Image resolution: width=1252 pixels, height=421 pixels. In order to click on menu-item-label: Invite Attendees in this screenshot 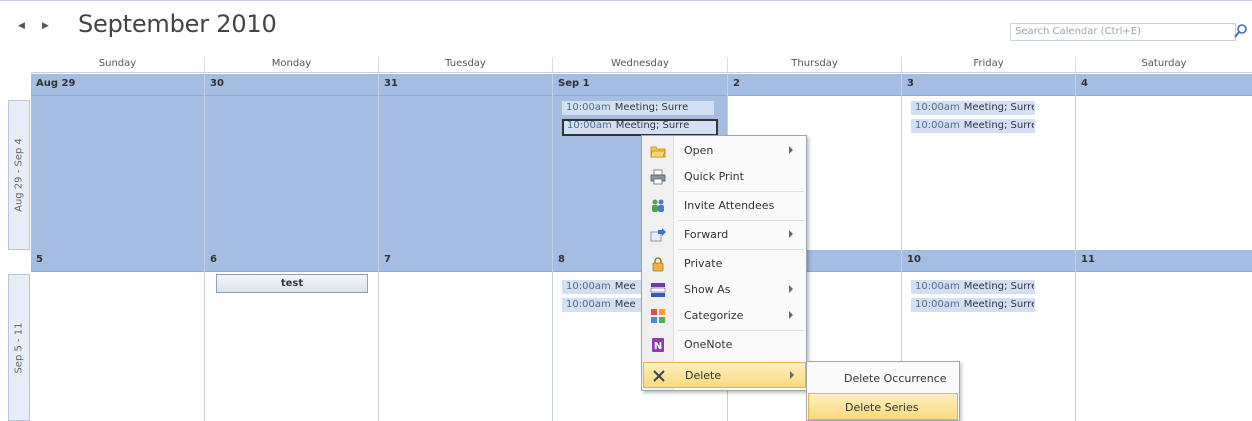, I will do `click(729, 205)`.